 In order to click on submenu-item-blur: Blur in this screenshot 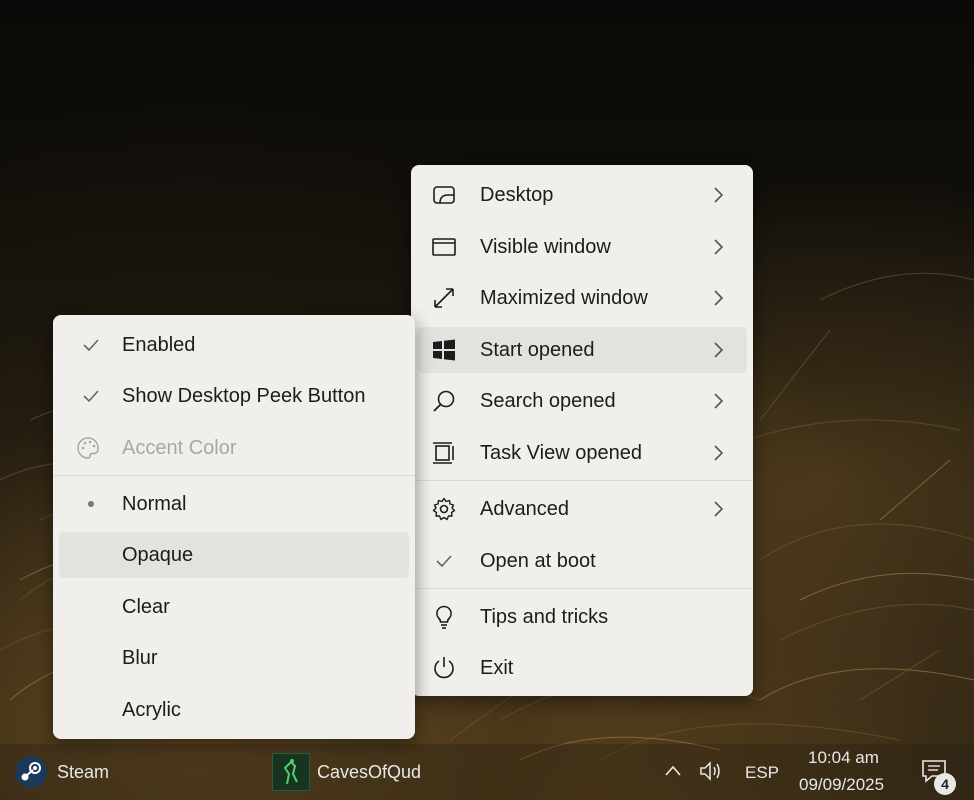, I will do `click(234, 658)`.